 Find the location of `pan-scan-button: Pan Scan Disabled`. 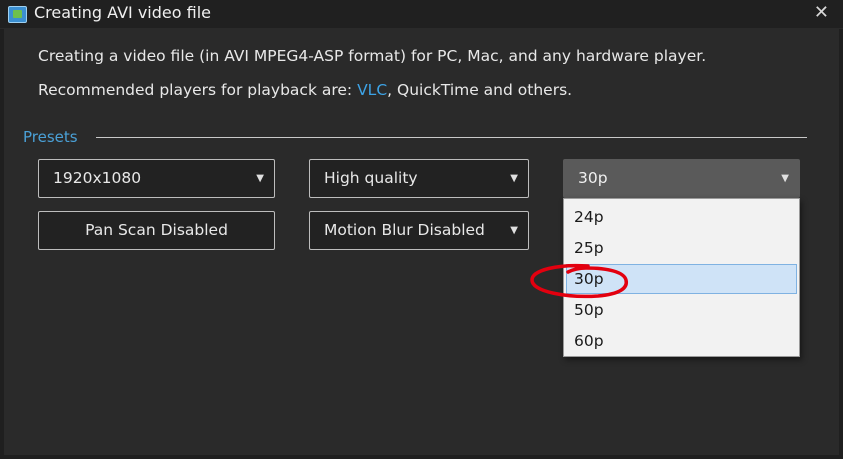

pan-scan-button: Pan Scan Disabled is located at coordinates (156, 230).